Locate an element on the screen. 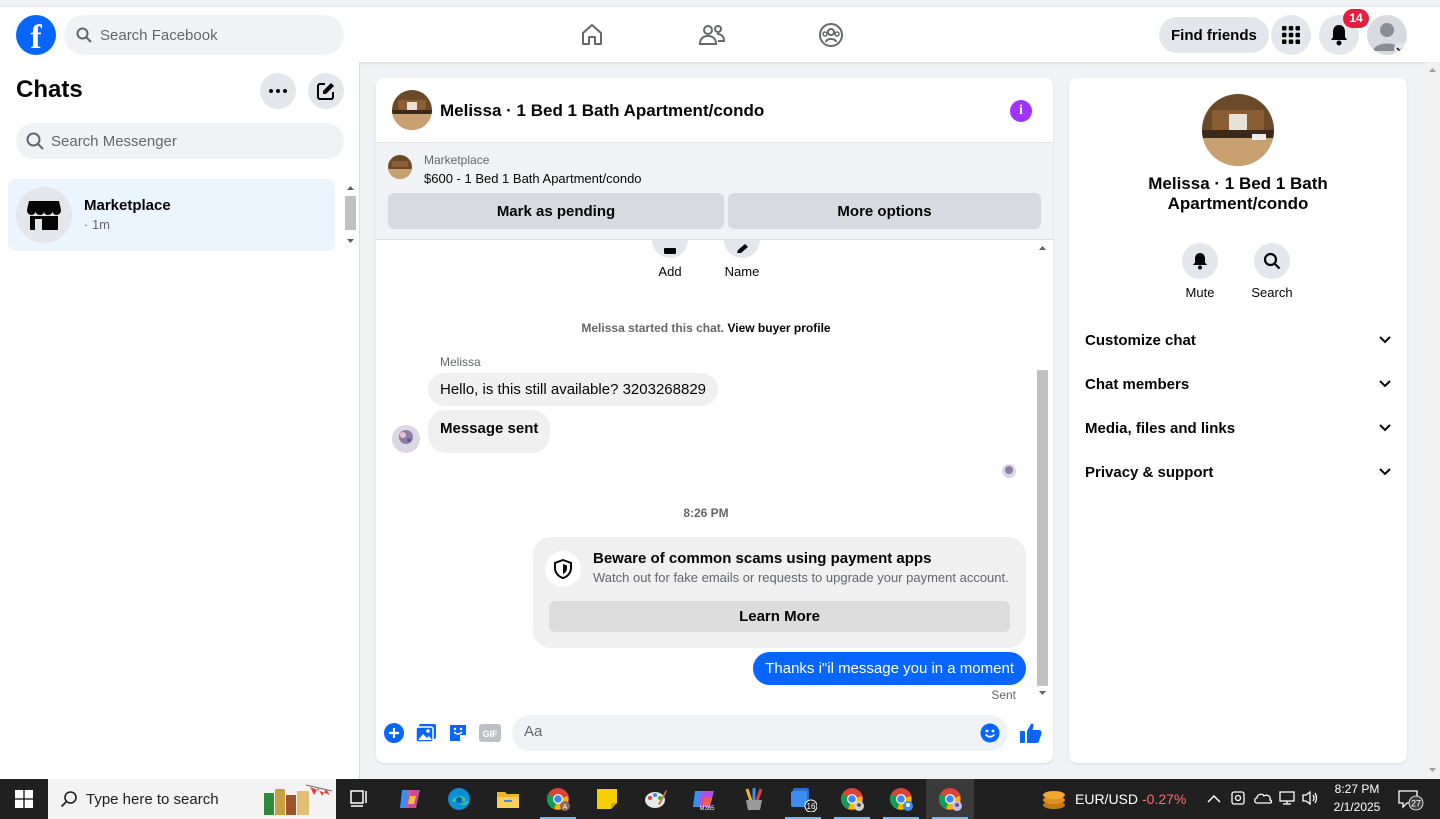 The image size is (1440, 819). copilot-icon is located at coordinates (410, 799).